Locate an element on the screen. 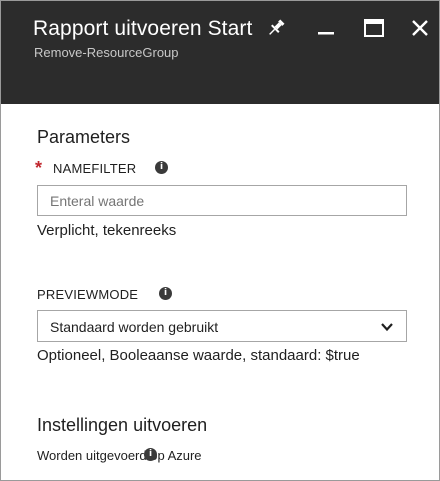  pin-icon is located at coordinates (276, 28).